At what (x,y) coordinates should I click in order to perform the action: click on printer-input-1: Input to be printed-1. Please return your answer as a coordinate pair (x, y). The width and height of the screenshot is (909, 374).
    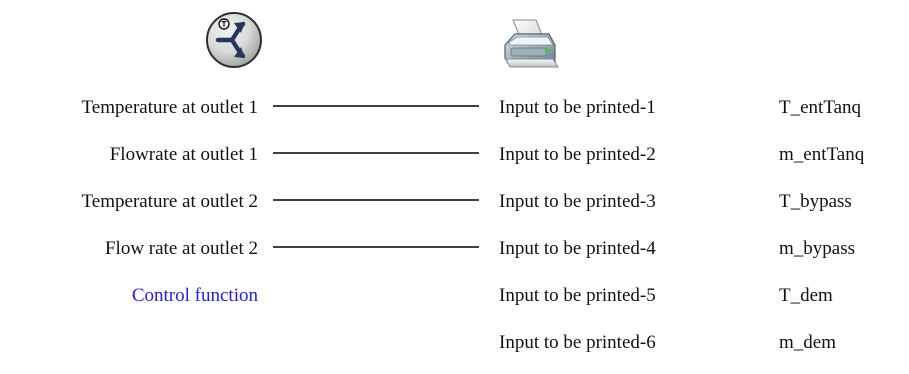
    Looking at the image, I should click on (577, 107).